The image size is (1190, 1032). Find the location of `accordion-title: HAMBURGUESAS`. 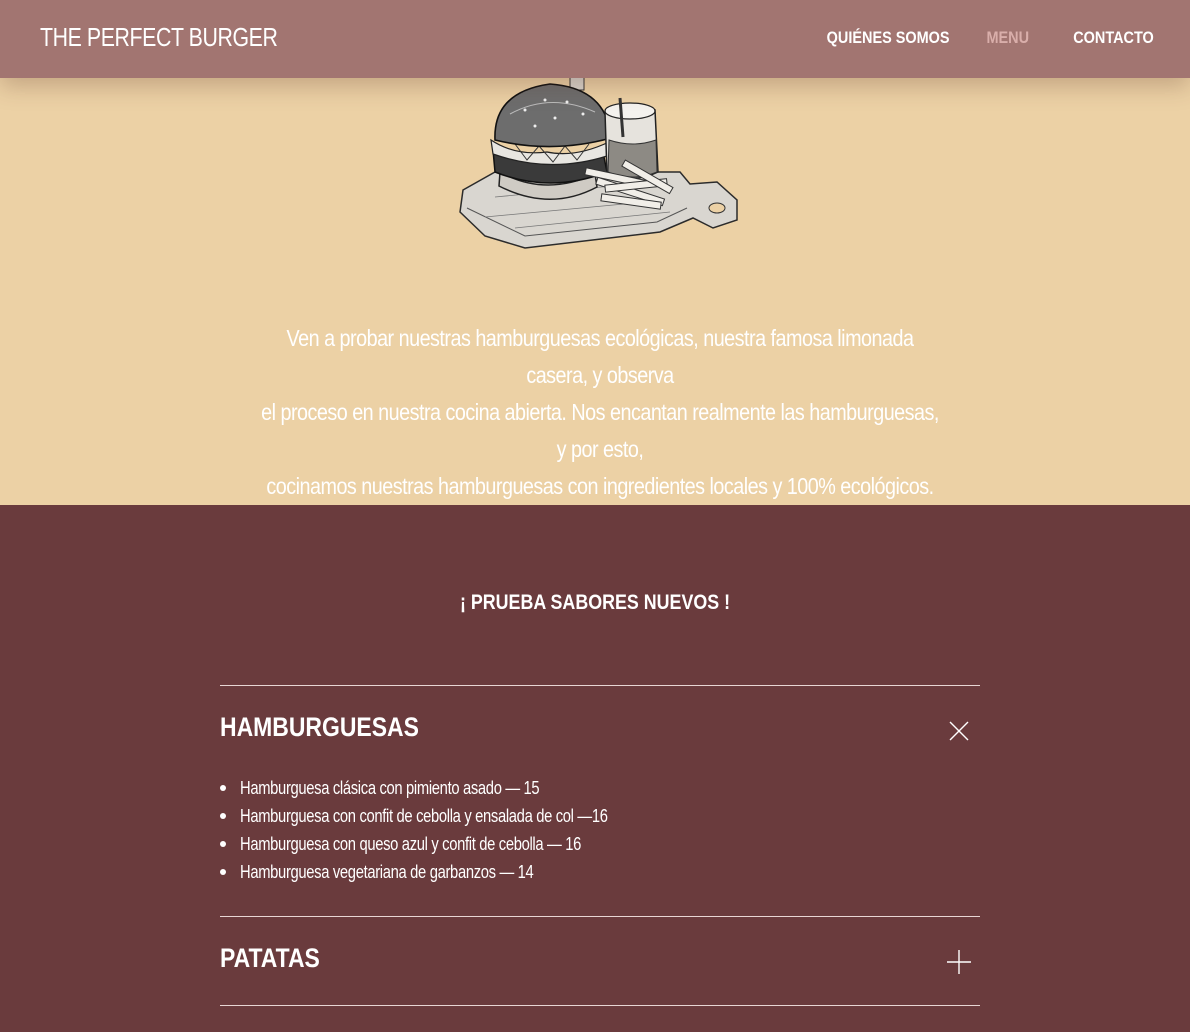

accordion-title: HAMBURGUESAS is located at coordinates (319, 727).